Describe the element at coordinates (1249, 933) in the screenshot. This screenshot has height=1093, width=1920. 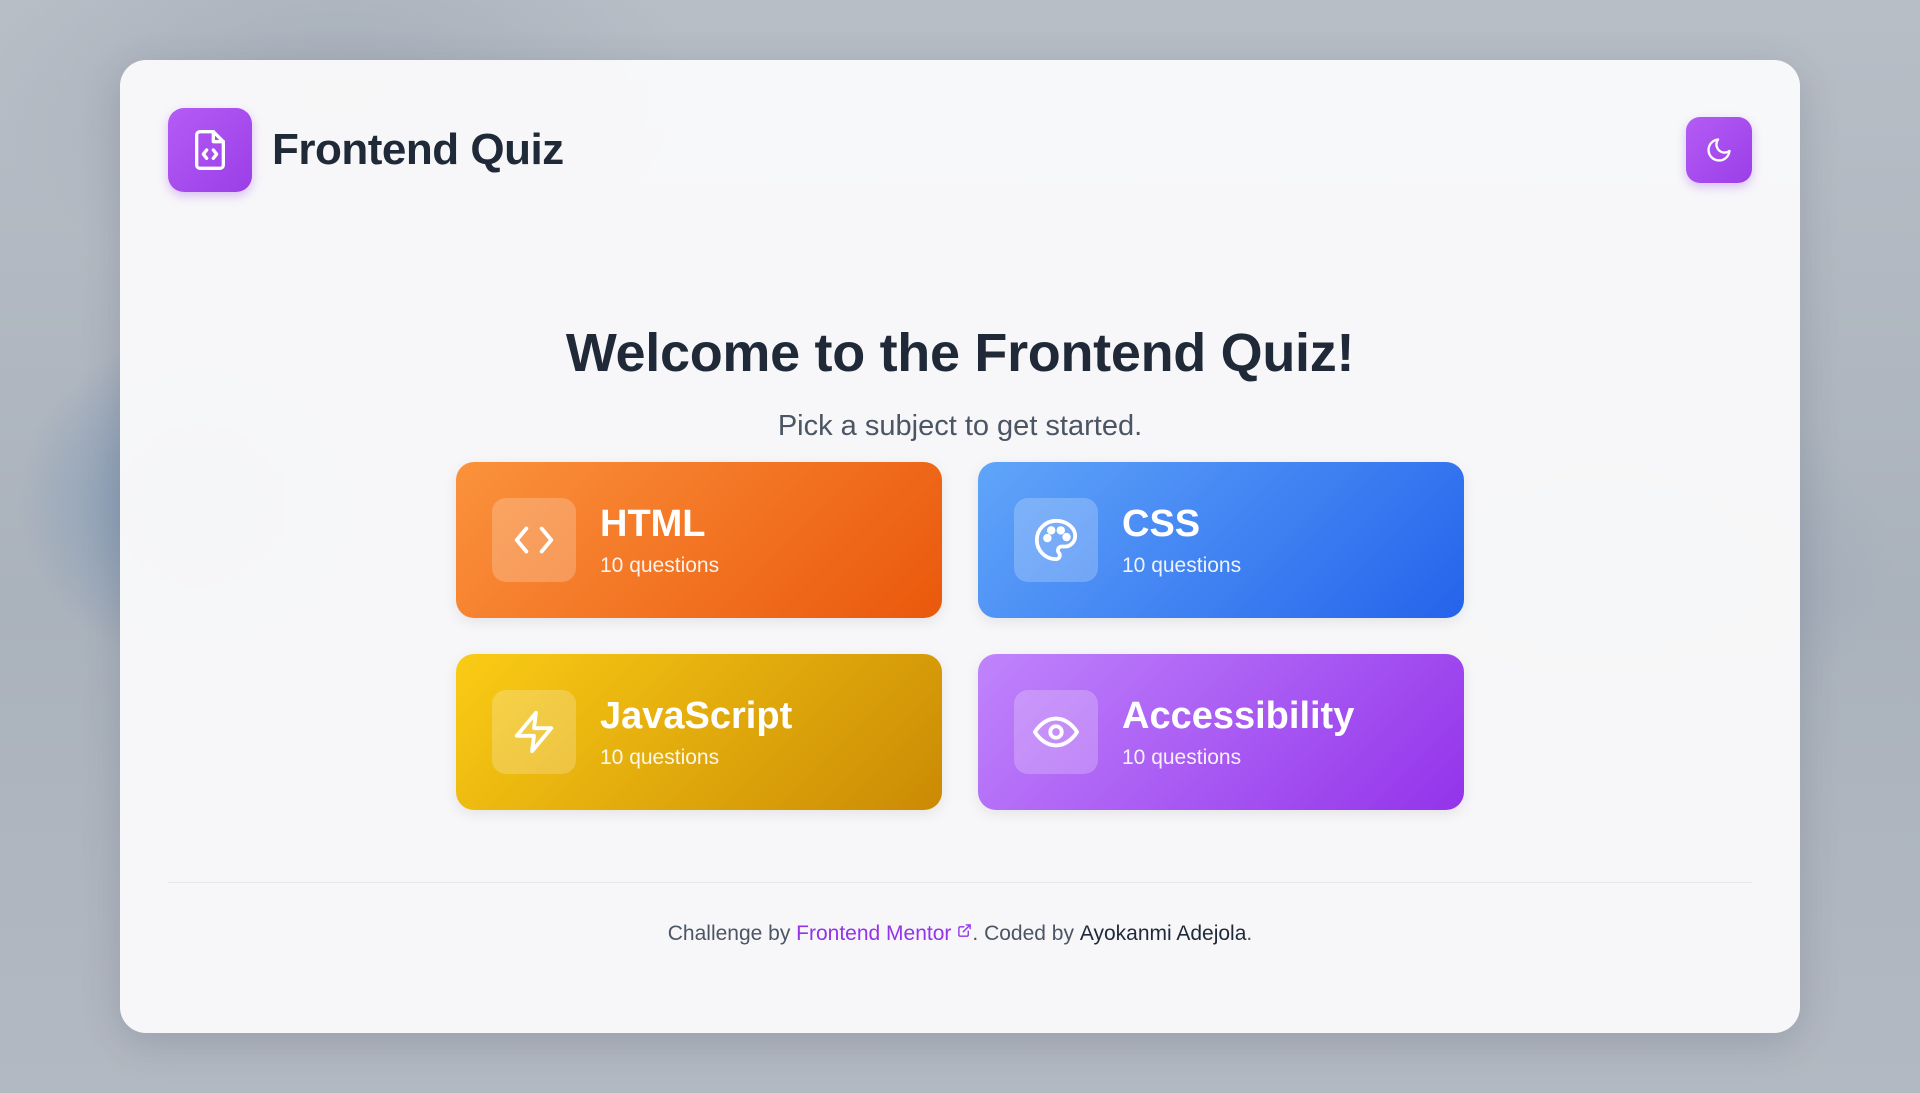
I see `footer-suffix: .` at that location.